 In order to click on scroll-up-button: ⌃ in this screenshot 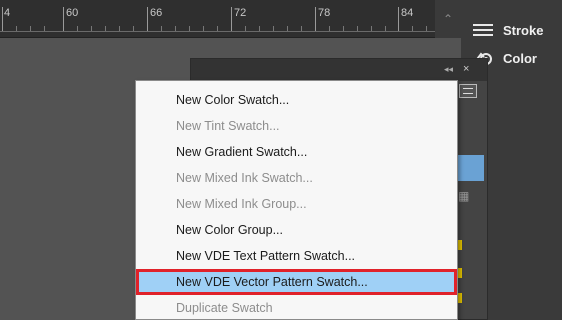, I will do `click(448, 19)`.